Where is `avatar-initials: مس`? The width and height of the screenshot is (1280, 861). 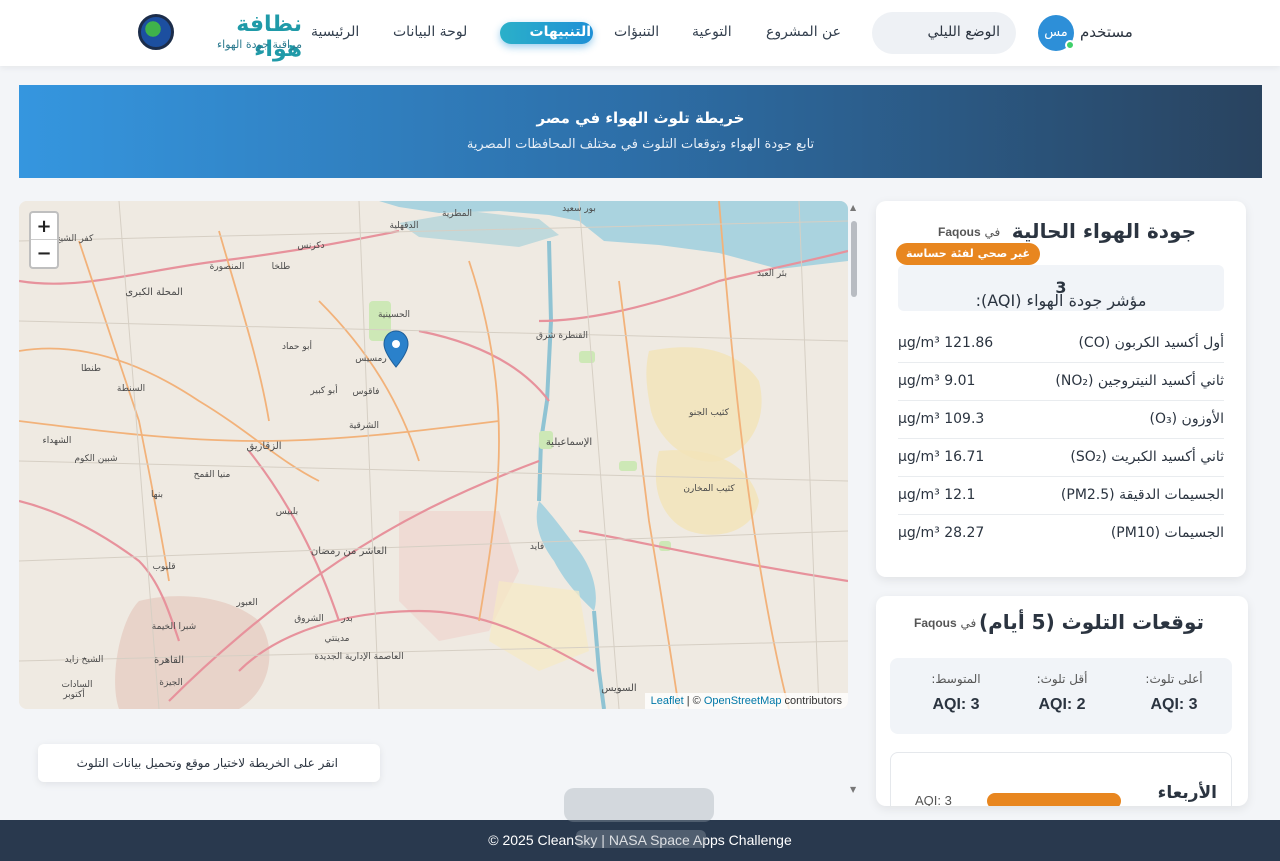
avatar-initials: مس is located at coordinates (1056, 32).